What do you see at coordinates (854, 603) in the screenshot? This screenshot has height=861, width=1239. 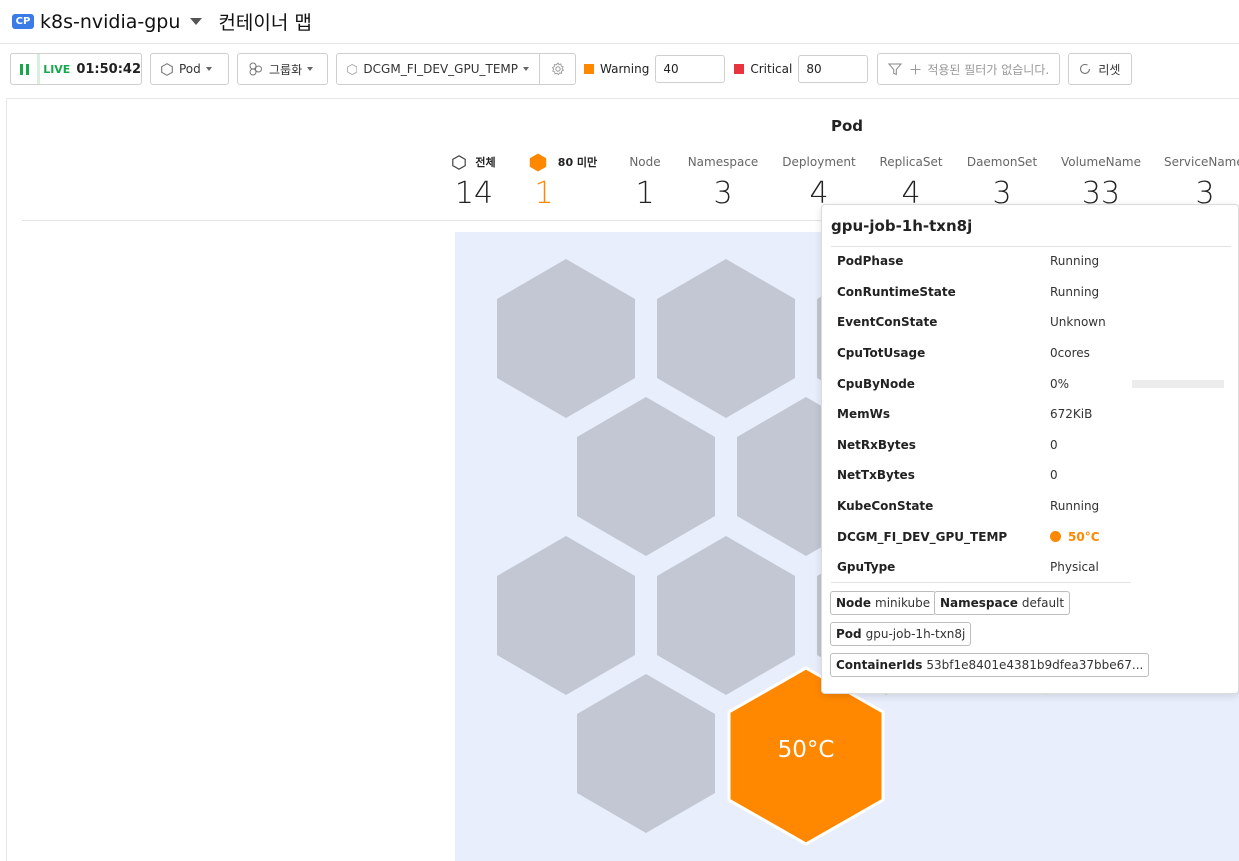 I see `tag-key: Node` at bounding box center [854, 603].